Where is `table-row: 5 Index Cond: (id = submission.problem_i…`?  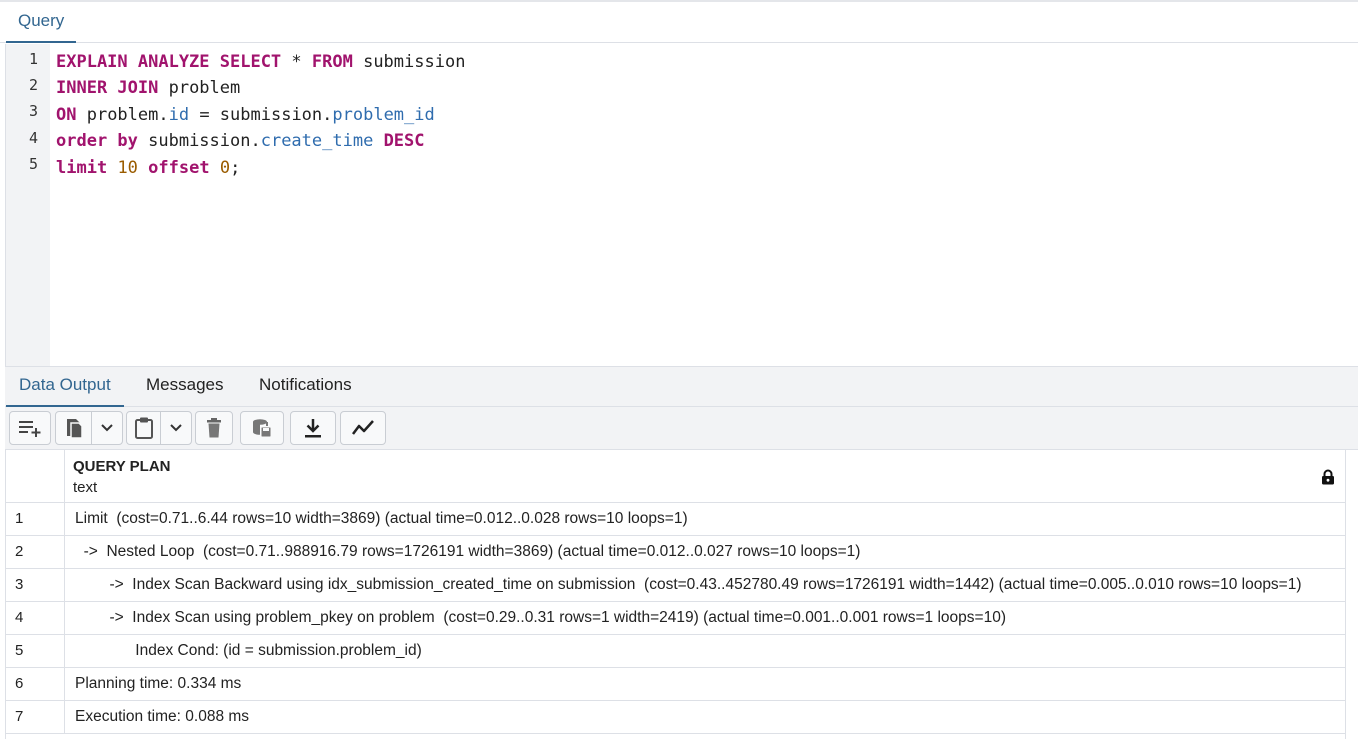 table-row: 5 Index Cond: (id = submission.problem_i… is located at coordinates (675, 651).